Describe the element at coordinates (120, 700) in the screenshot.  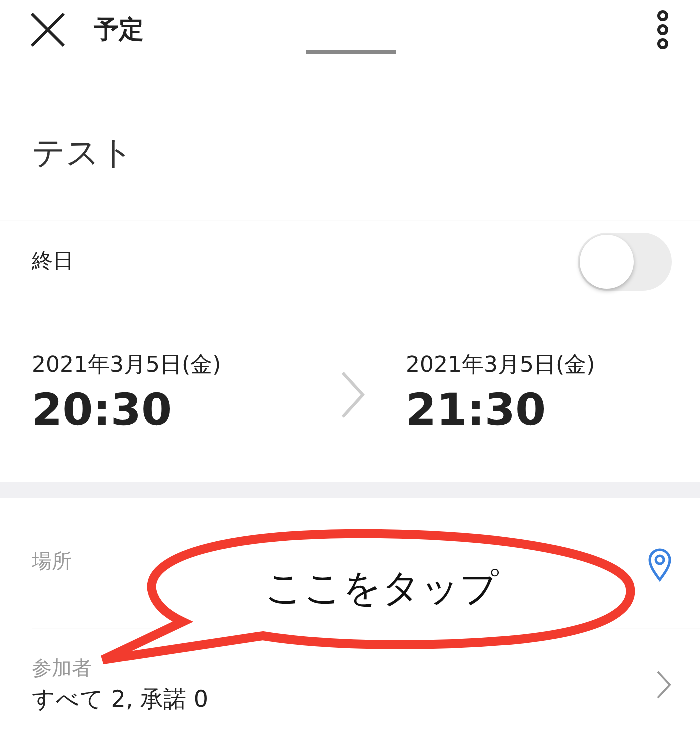
I see `attendees-summary: すべて 2, 承諾 0` at that location.